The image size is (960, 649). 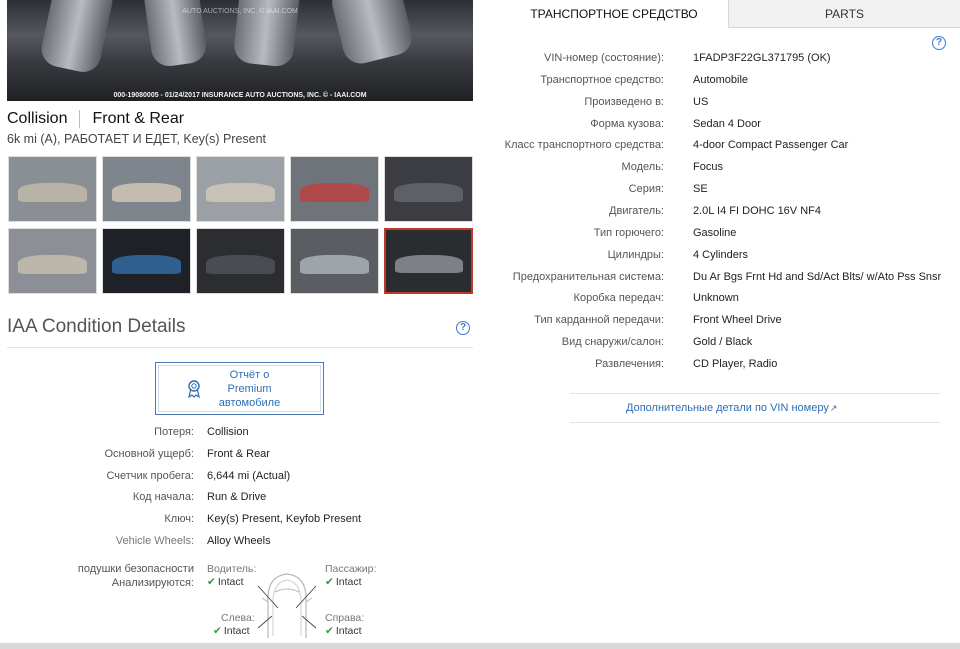 What do you see at coordinates (716, 298) in the screenshot?
I see `spec-value: Unknown` at bounding box center [716, 298].